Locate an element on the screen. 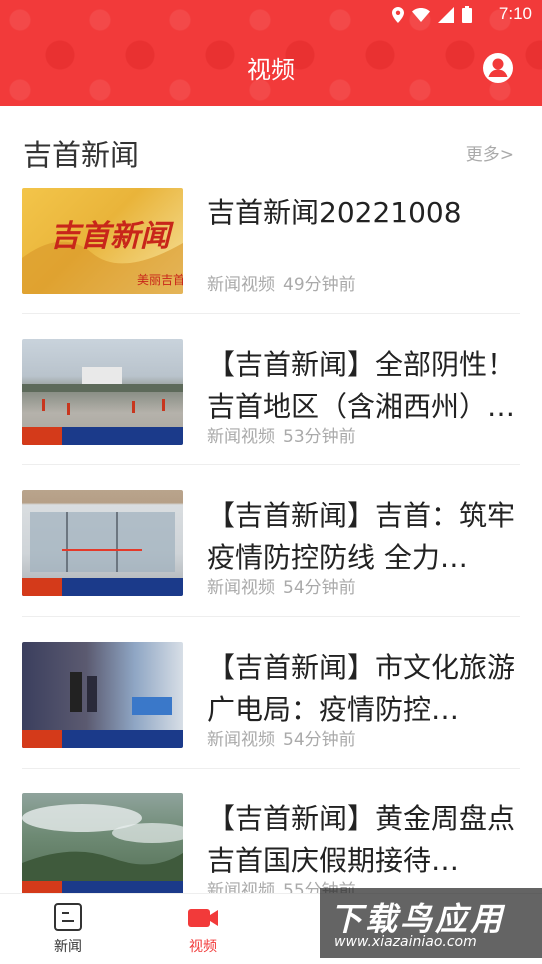 Image resolution: width=542 pixels, height=964 pixels. app-header: 7:10 视频 is located at coordinates (271, 53).